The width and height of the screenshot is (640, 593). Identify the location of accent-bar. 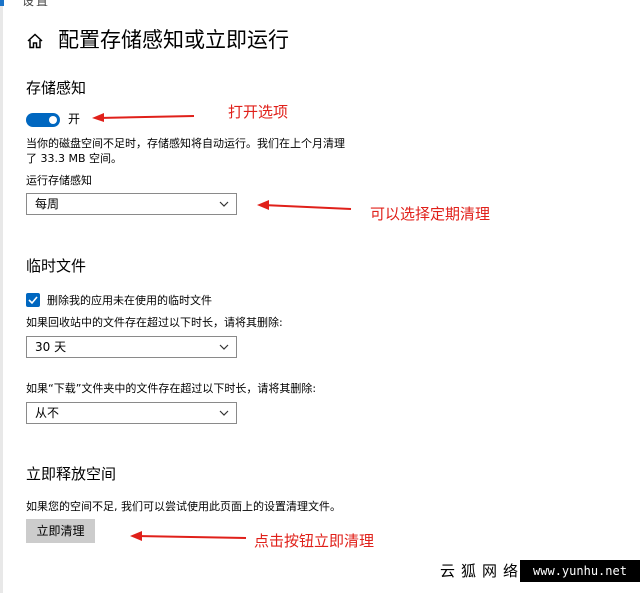
(2, 3).